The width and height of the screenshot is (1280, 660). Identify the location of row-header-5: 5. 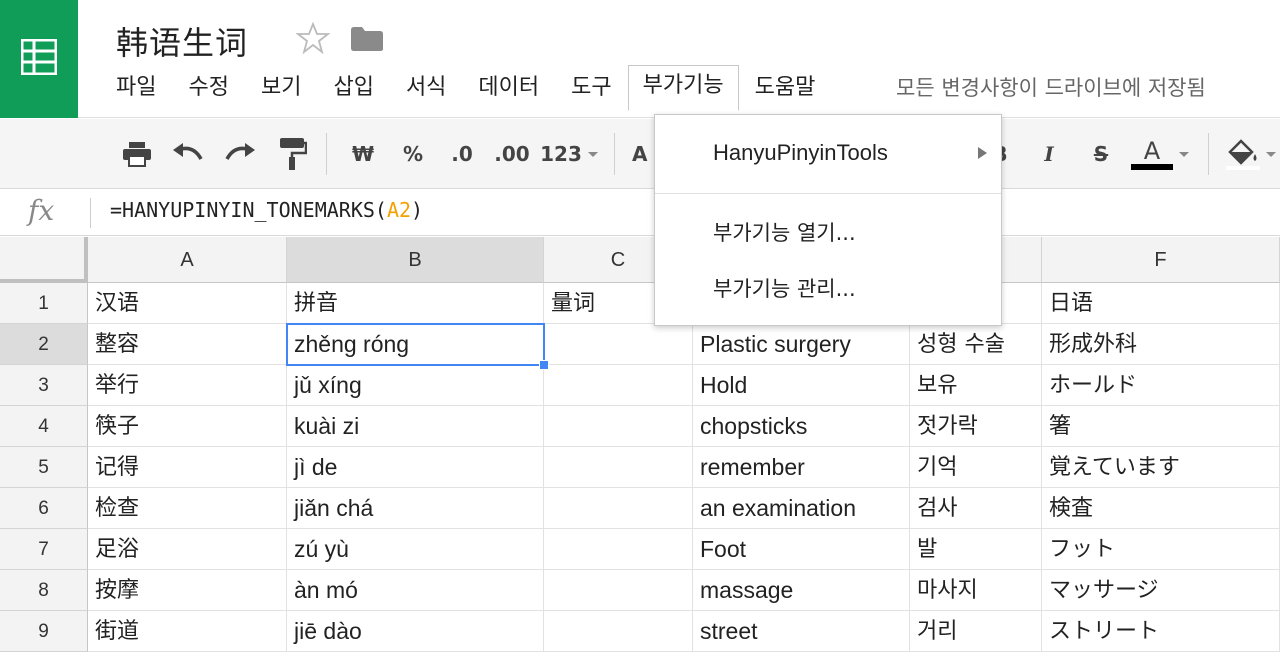
(44, 467).